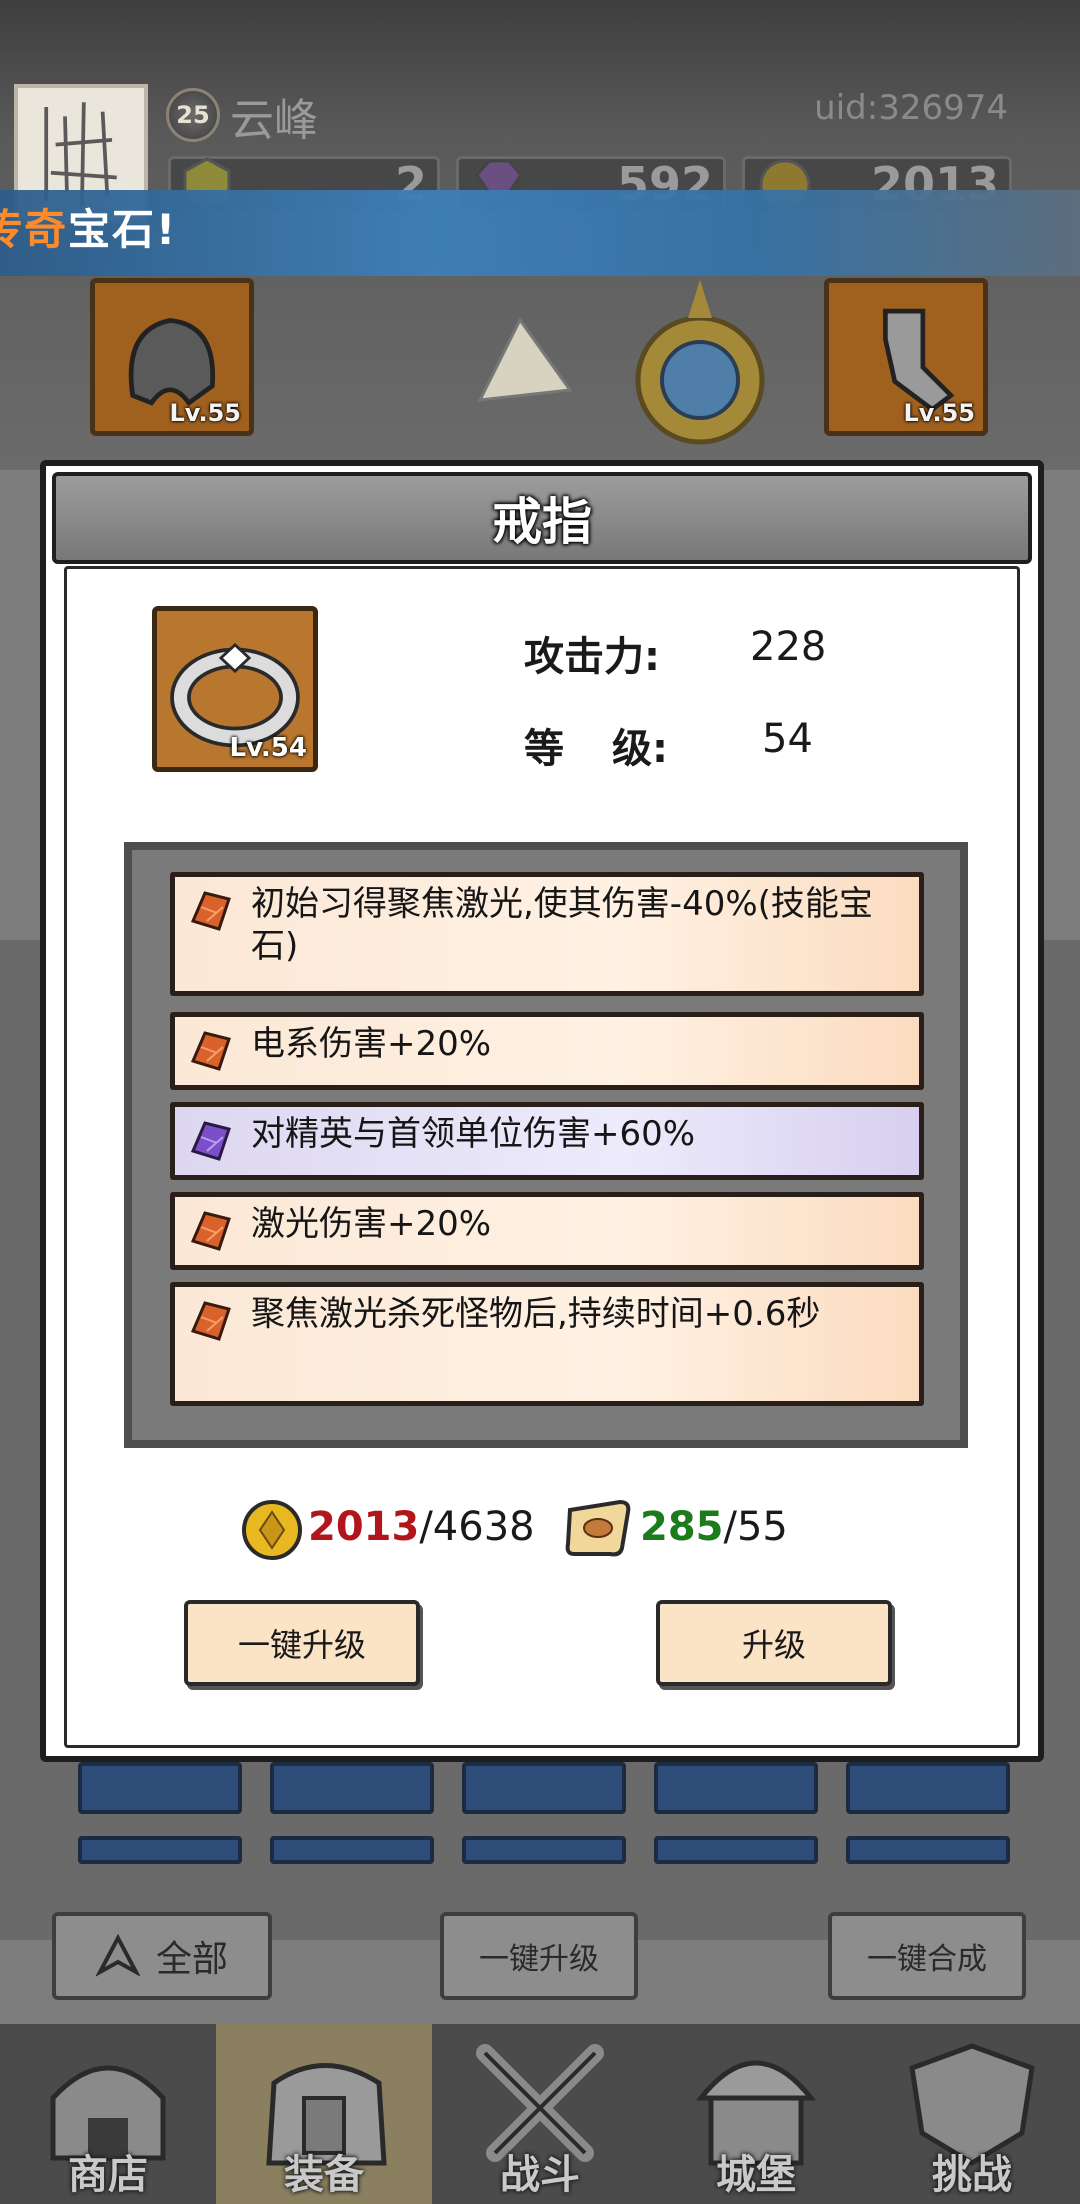 The width and height of the screenshot is (1080, 2204). Describe the element at coordinates (371, 1044) in the screenshot. I see `attribute-text: 电系伤害+20%` at that location.